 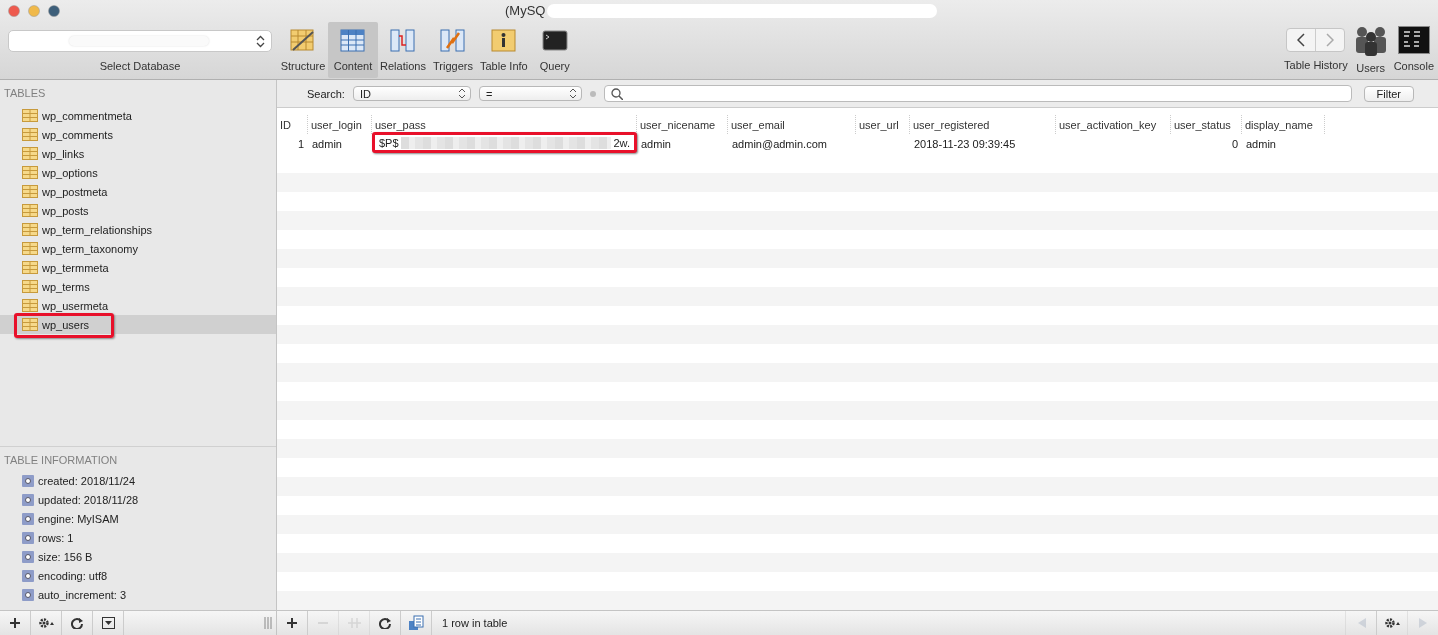 I want to click on column-header: user_email, so click(x=792, y=124).